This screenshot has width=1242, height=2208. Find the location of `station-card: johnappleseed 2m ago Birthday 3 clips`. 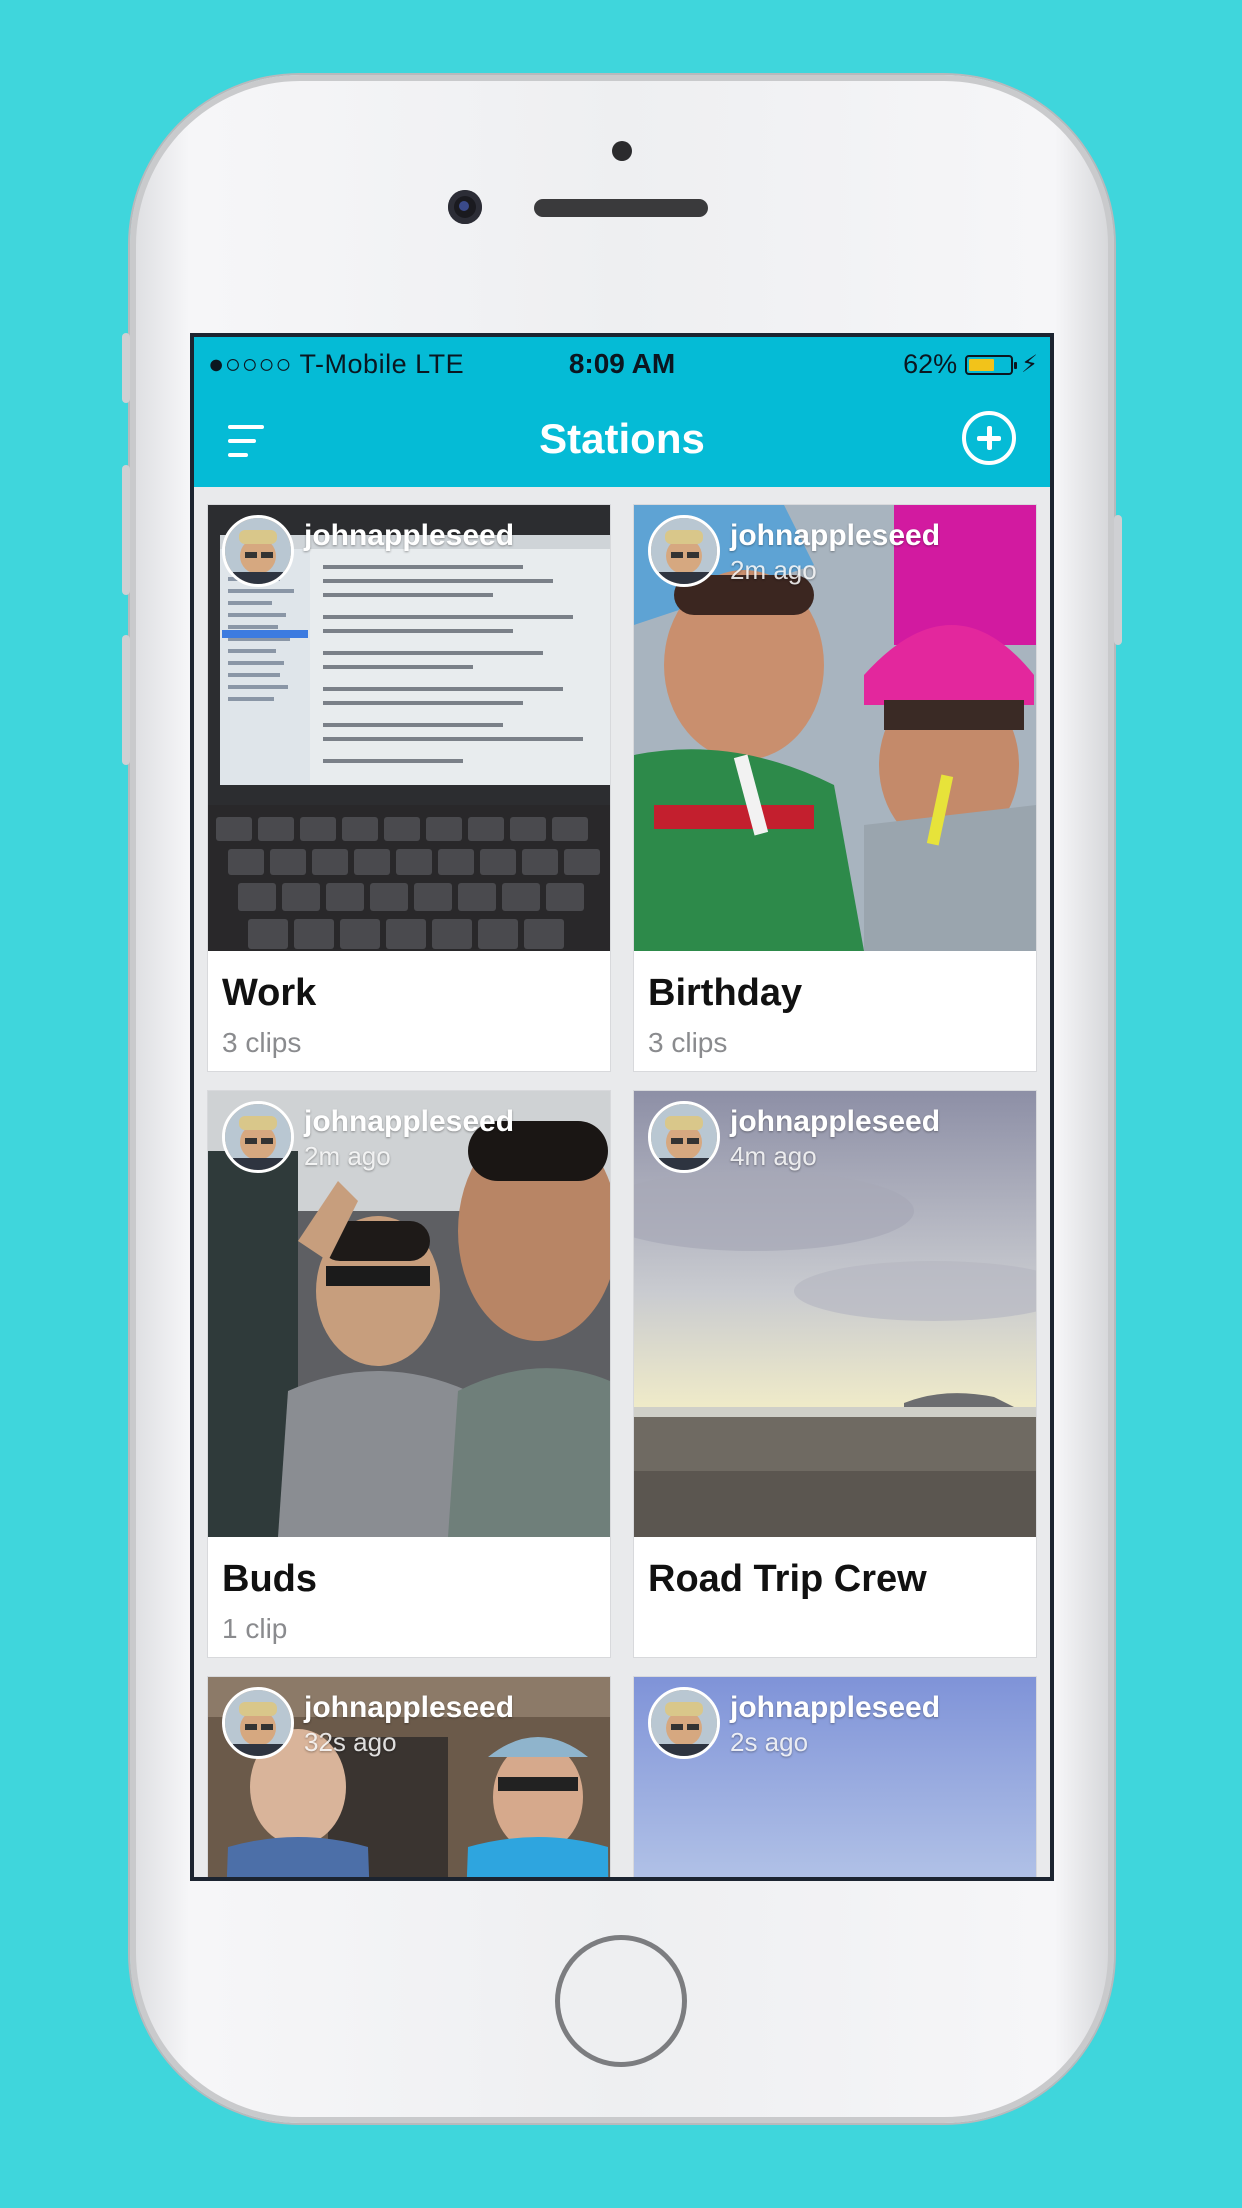

station-card: johnappleseed 2m ago Birthday 3 clips is located at coordinates (835, 788).